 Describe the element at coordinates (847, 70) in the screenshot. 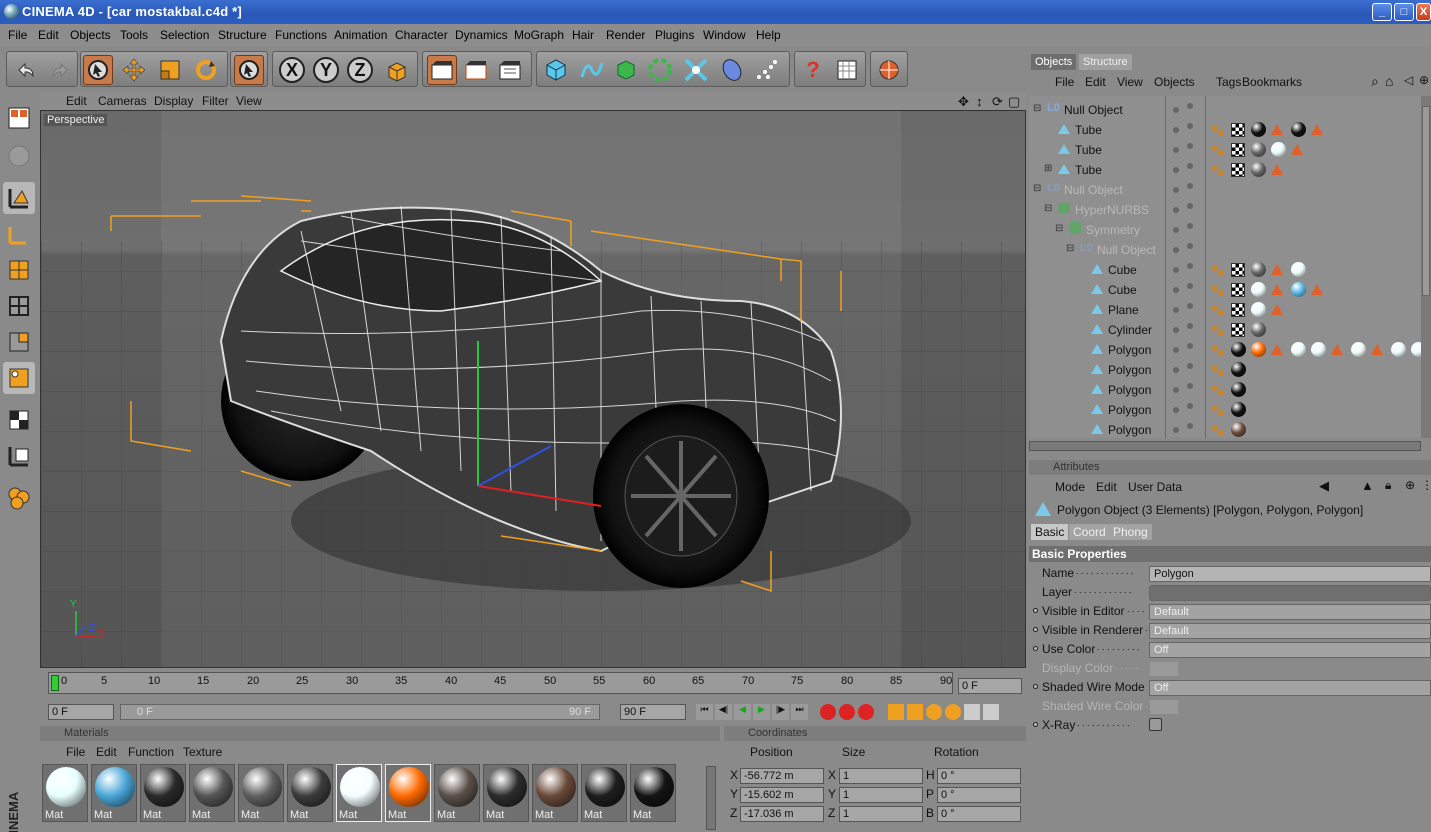

I see `script-manager-icon` at that location.